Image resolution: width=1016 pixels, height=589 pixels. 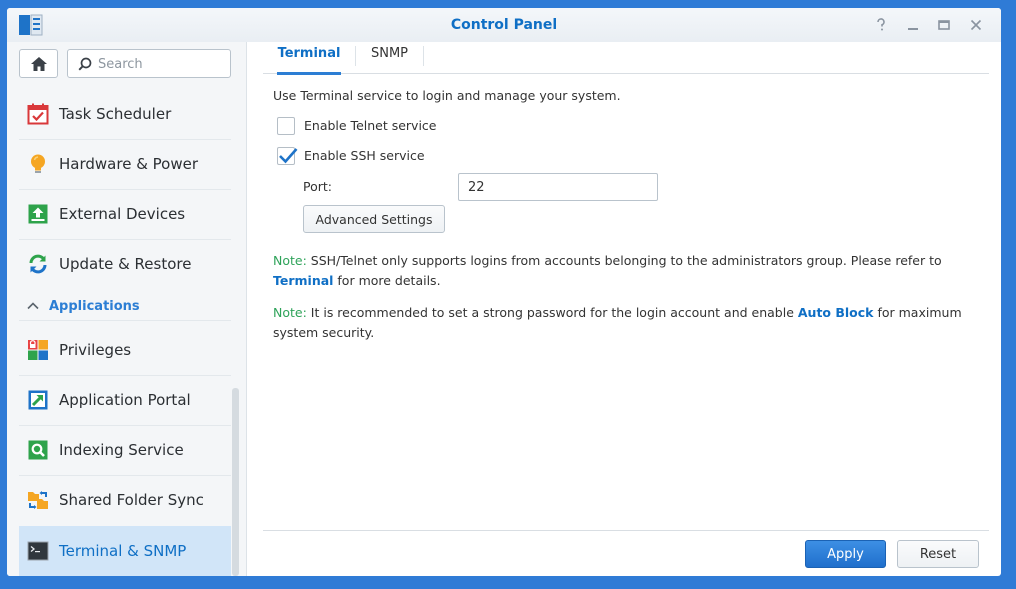 I want to click on sidebar-item-external-devices: External Devices, so click(x=125, y=214).